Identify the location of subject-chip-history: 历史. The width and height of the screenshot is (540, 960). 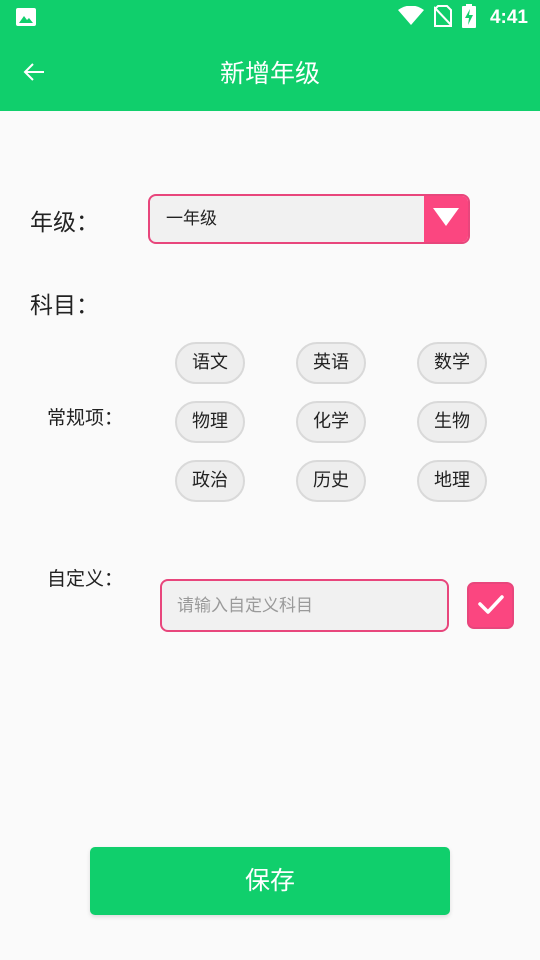
(331, 481).